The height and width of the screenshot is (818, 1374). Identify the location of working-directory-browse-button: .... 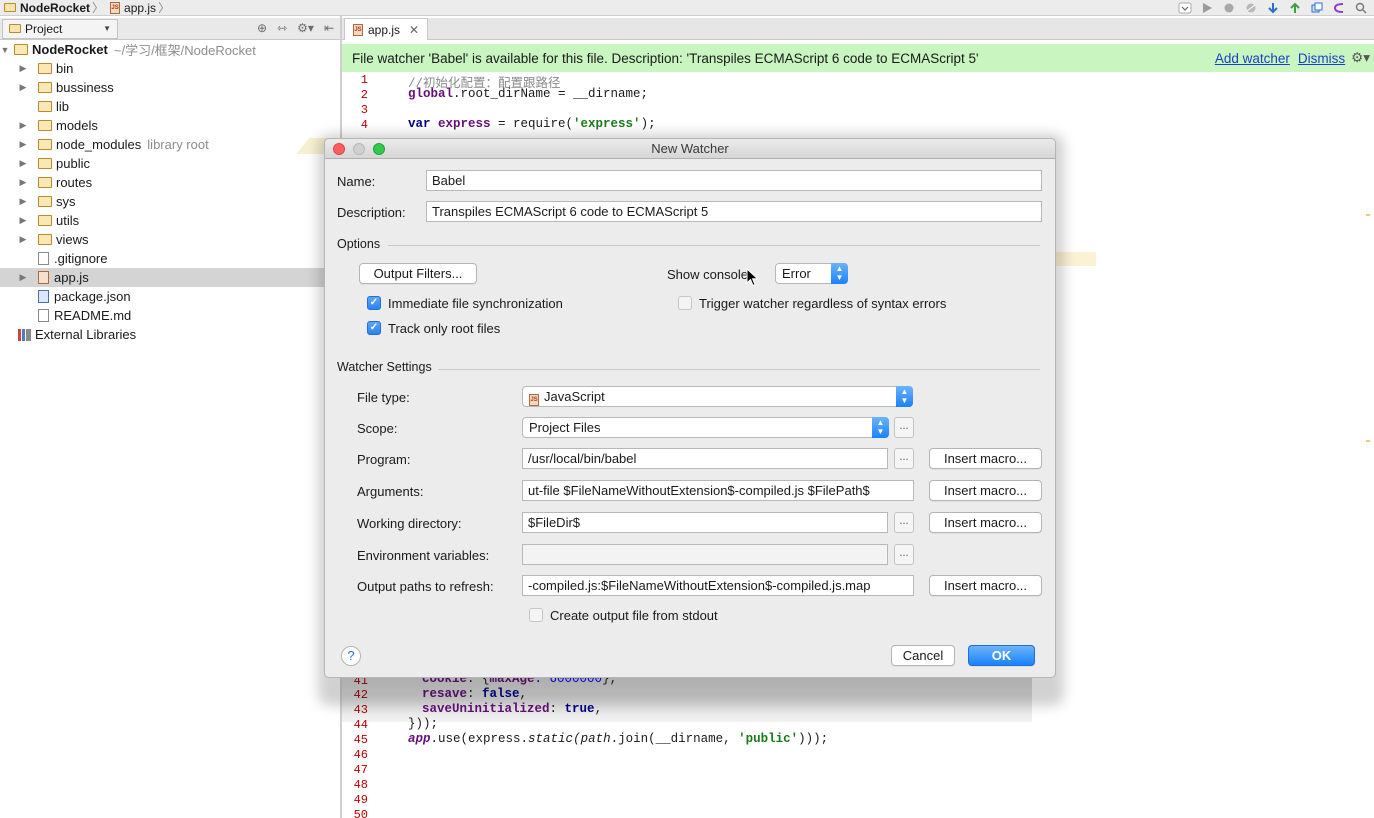
(904, 522).